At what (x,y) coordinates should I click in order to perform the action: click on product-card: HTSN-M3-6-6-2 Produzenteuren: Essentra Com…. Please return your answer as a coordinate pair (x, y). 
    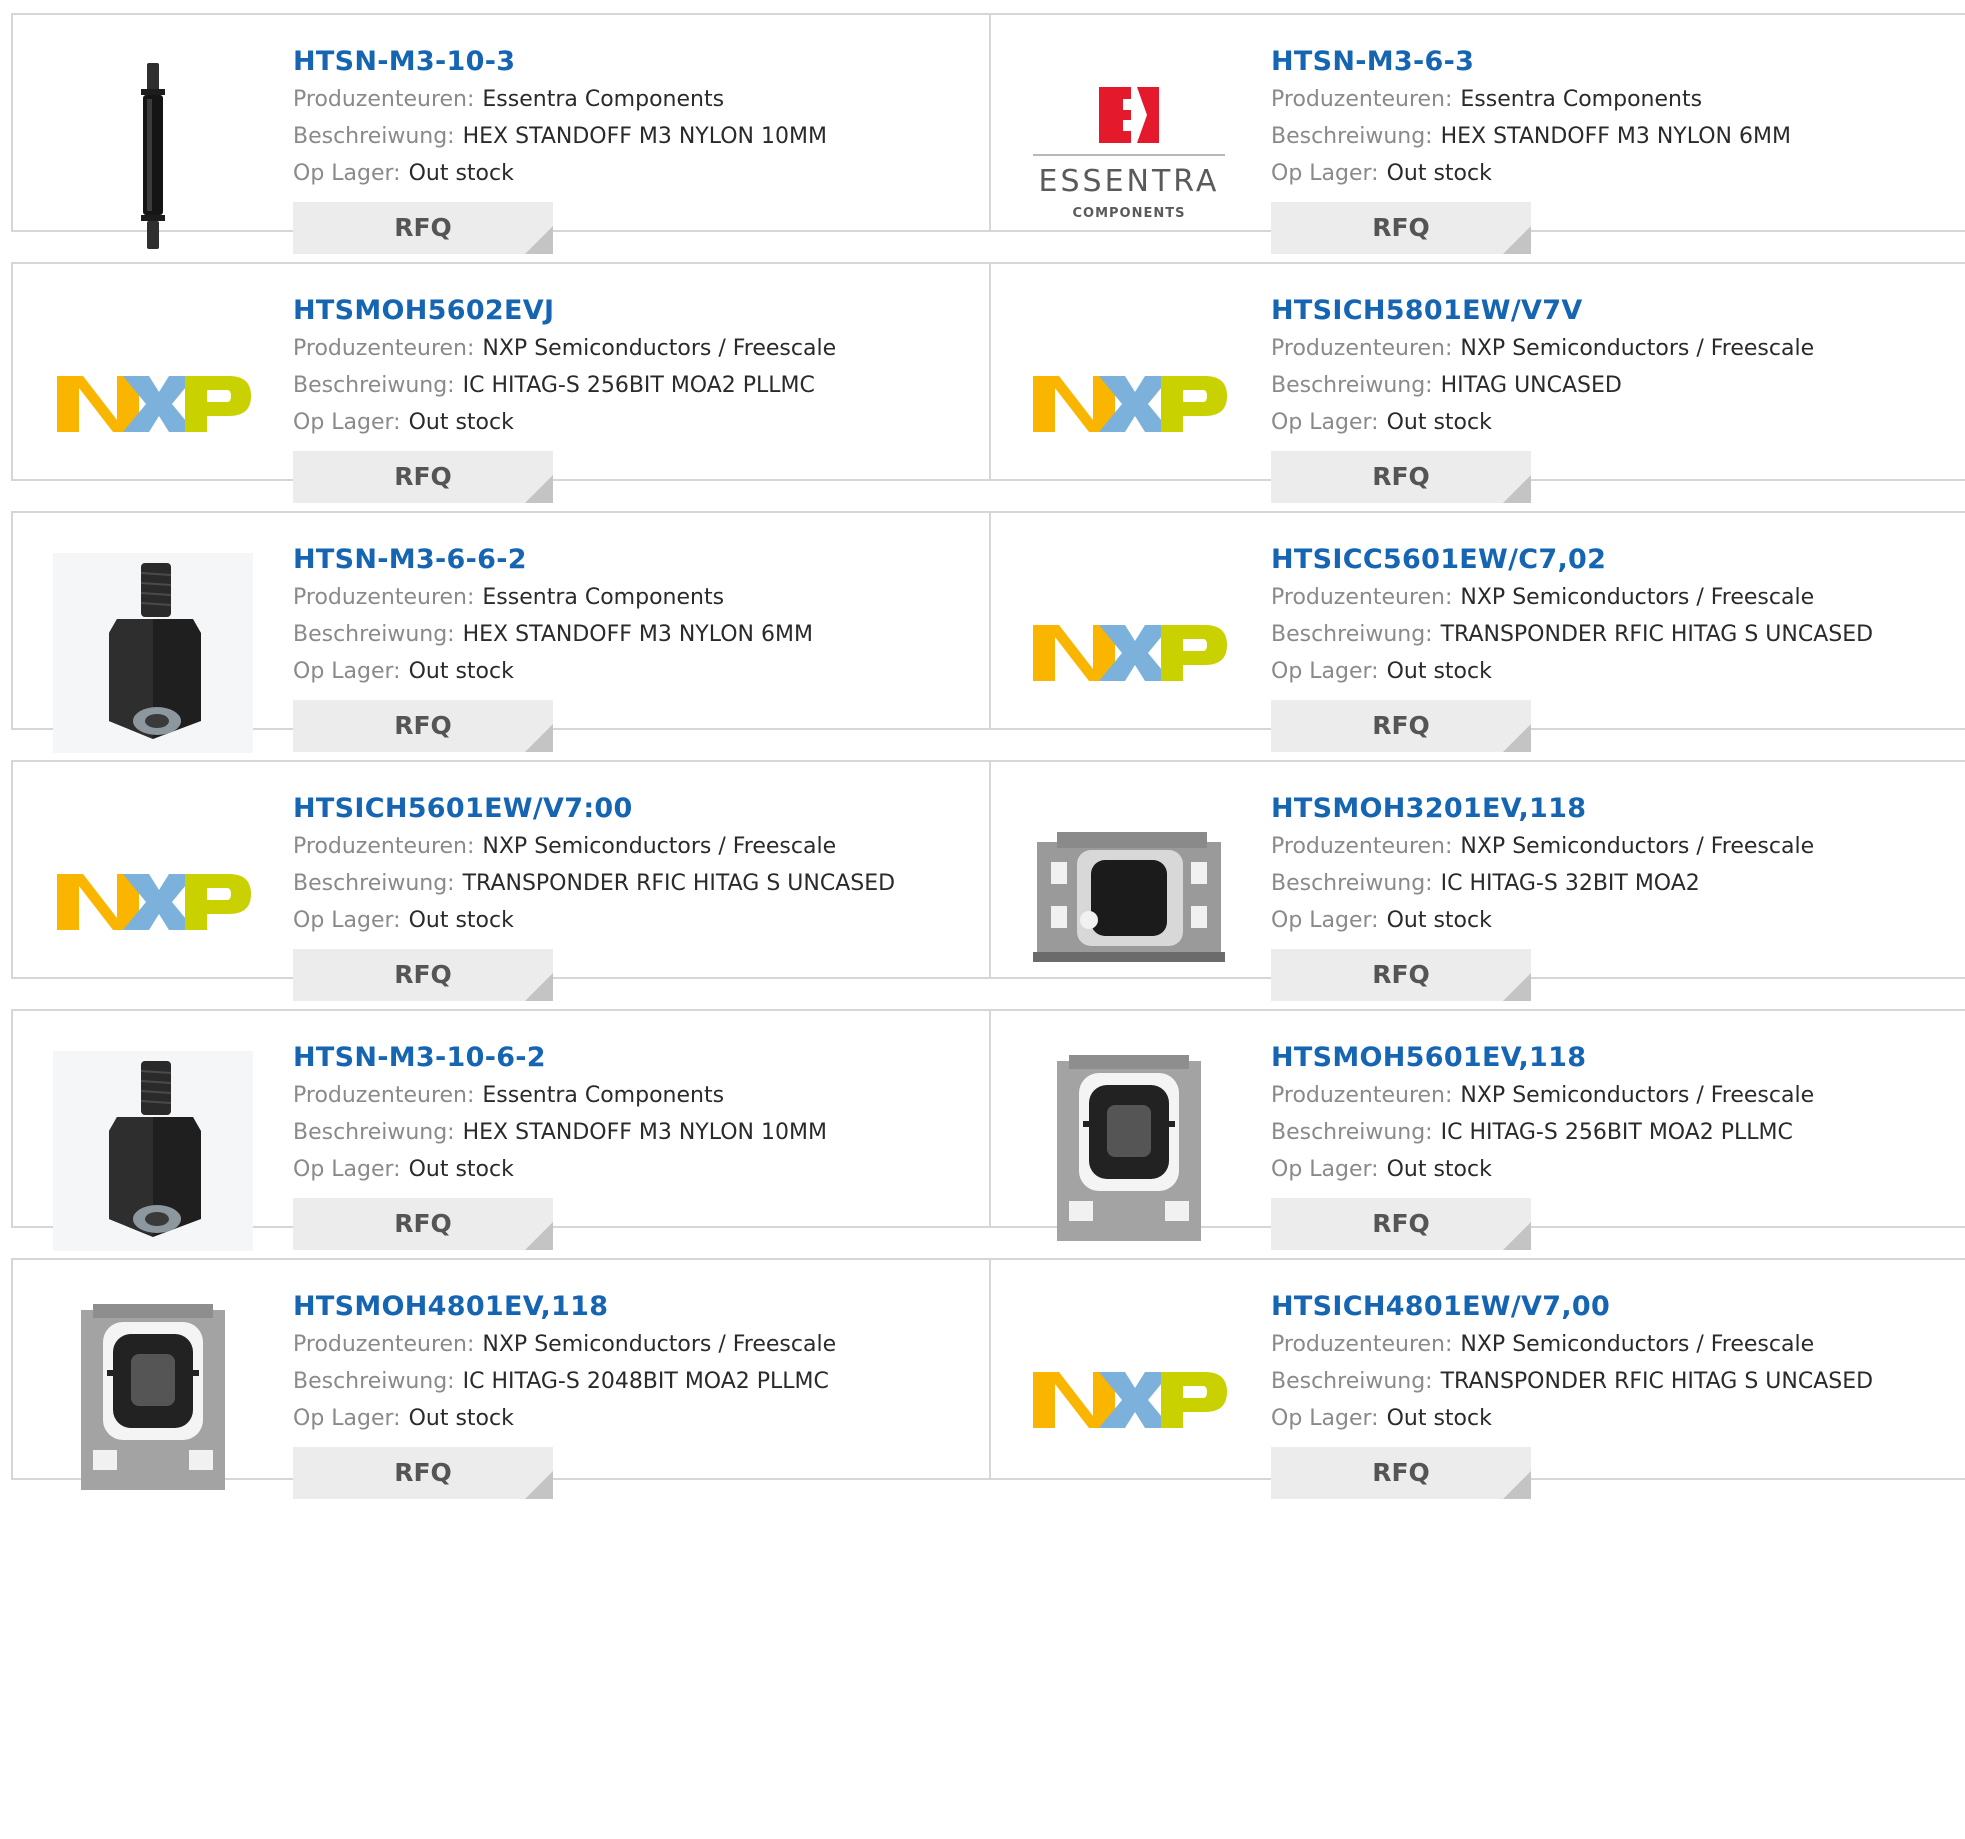
    Looking at the image, I should click on (501, 632).